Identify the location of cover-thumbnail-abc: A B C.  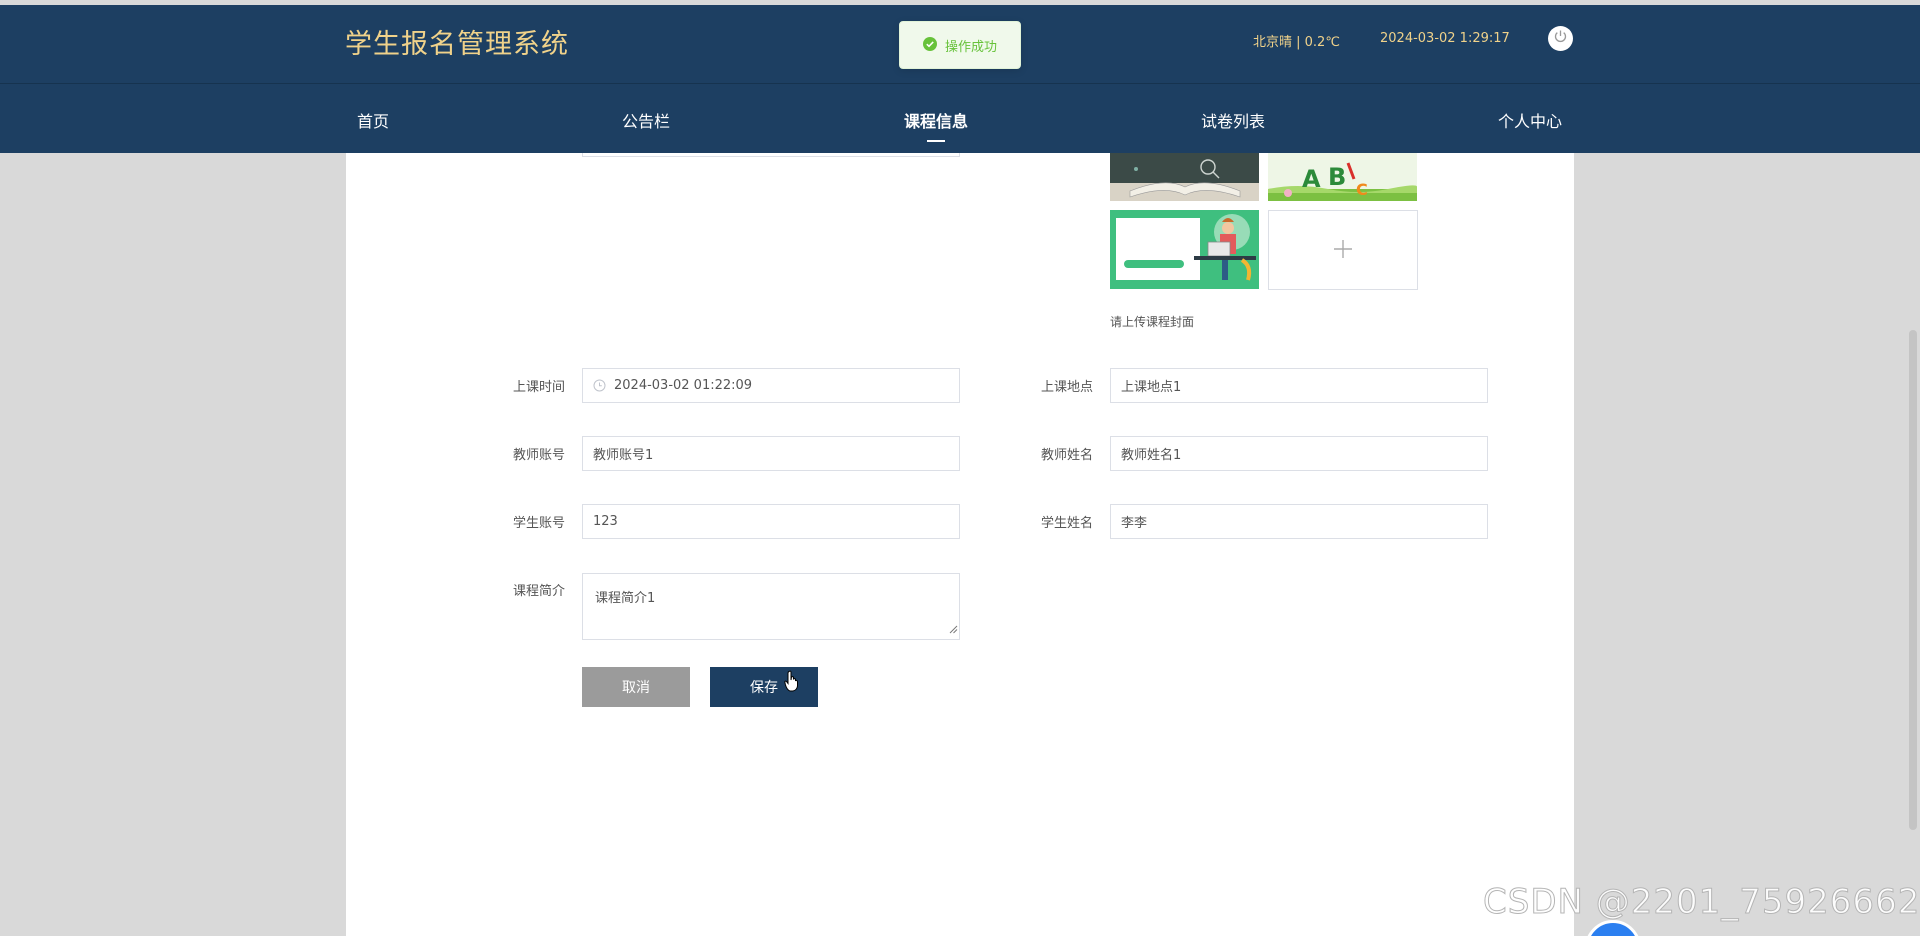
(1342, 177).